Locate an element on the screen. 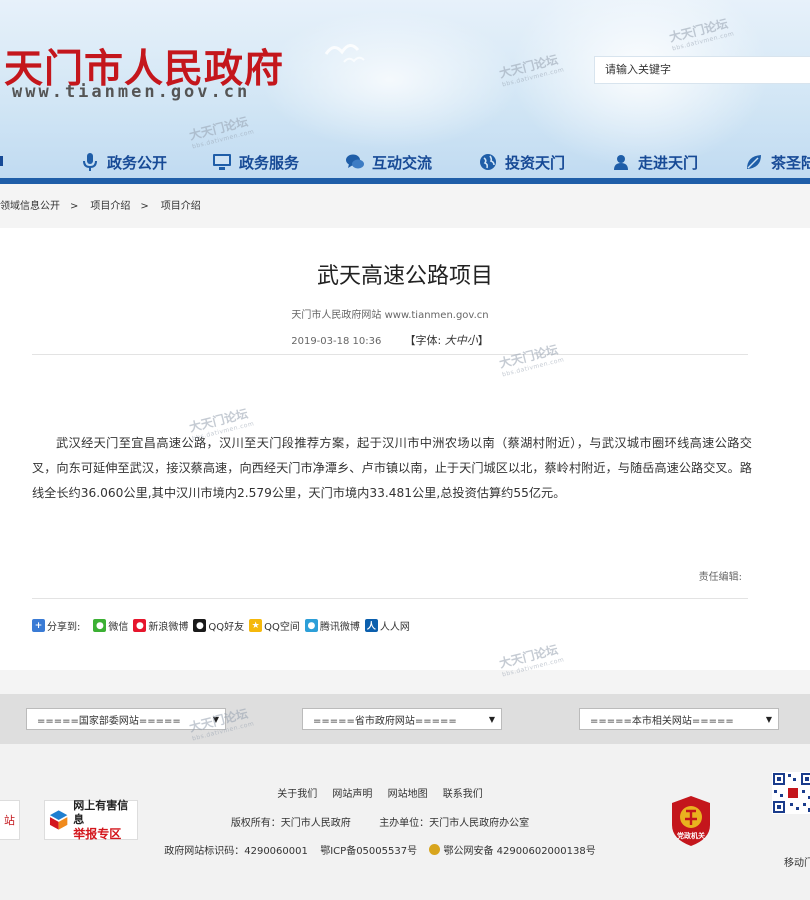 This screenshot has width=810, height=900. footer-link-about: 关于我们 is located at coordinates (297, 794).